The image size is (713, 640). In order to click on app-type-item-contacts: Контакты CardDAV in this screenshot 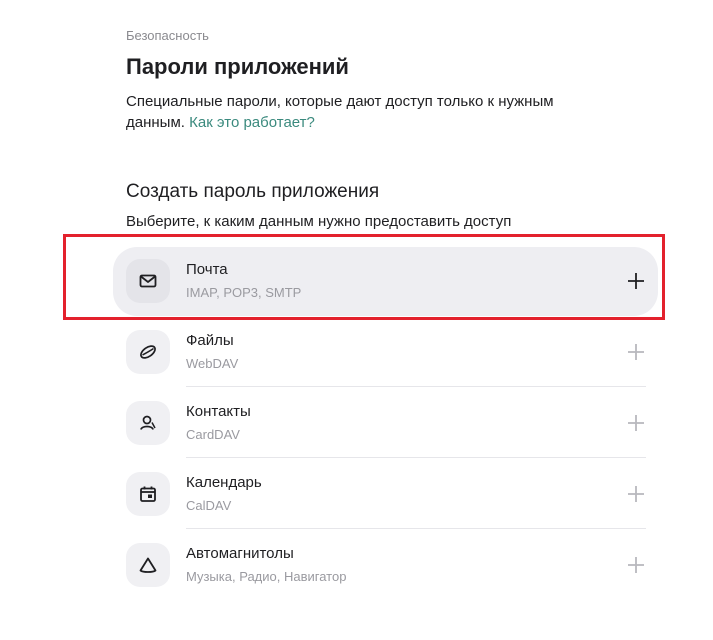, I will do `click(385, 423)`.